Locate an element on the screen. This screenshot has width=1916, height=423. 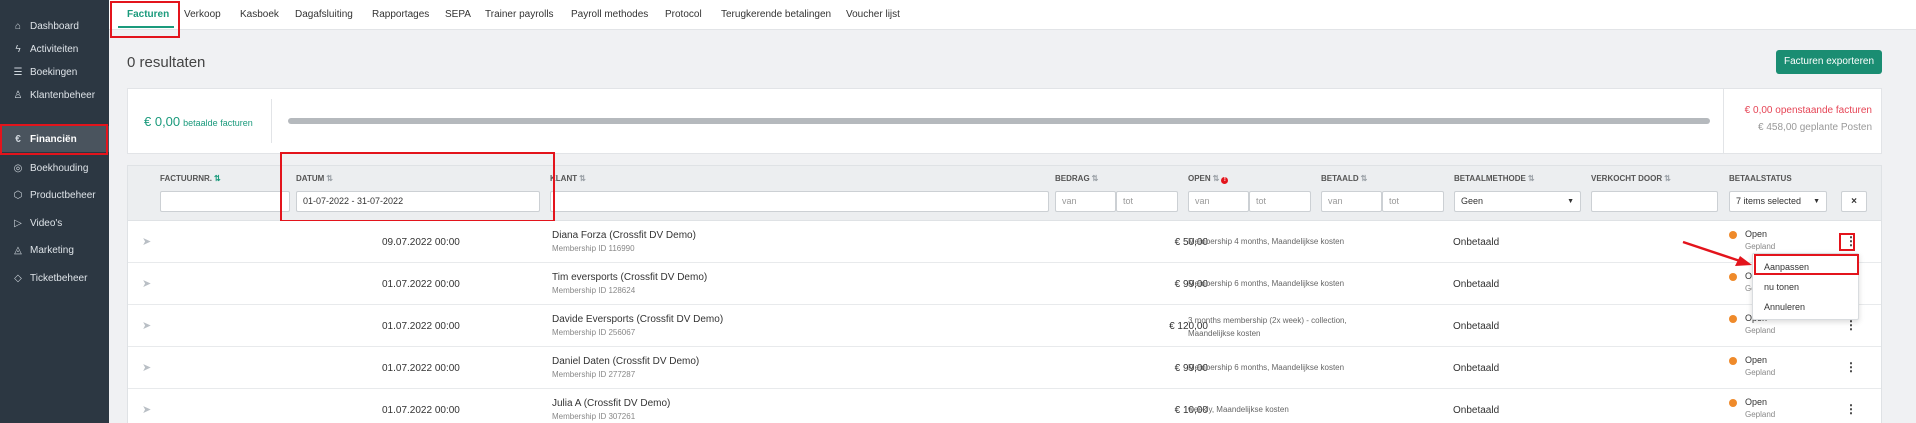
client-filter is located at coordinates (799, 201).